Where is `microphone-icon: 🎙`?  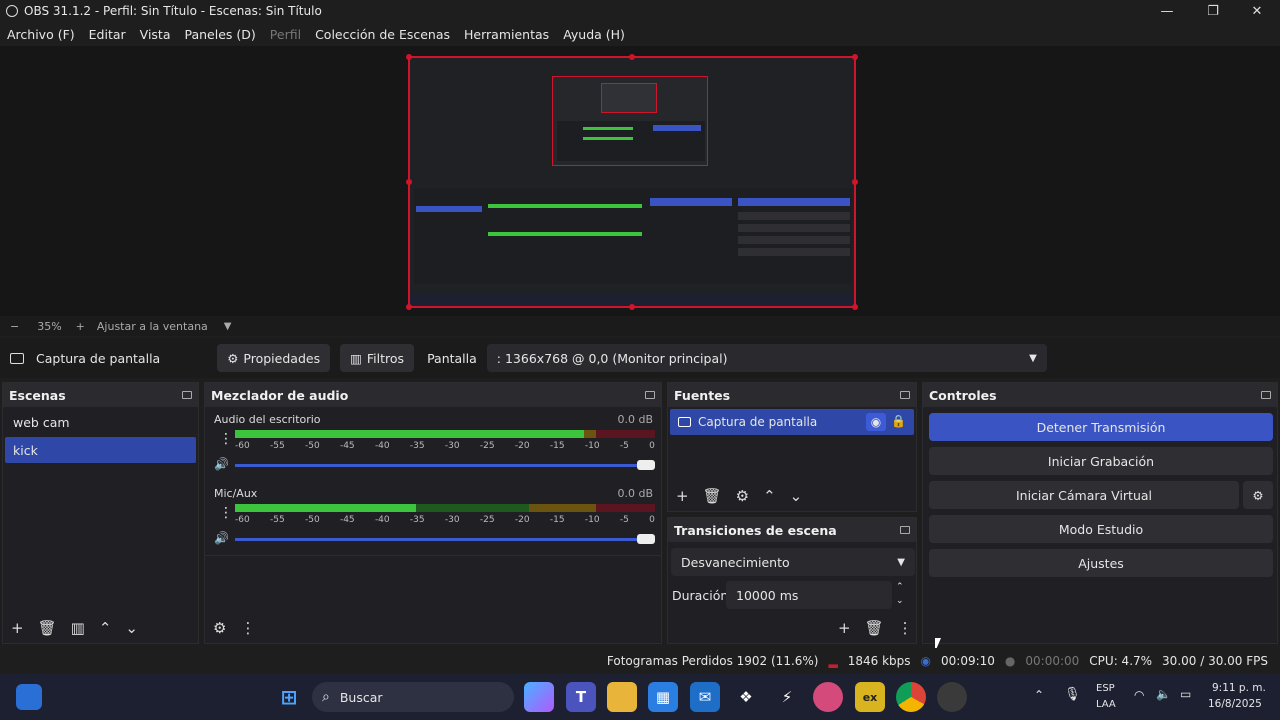
microphone-icon: 🎙 is located at coordinates (1072, 694).